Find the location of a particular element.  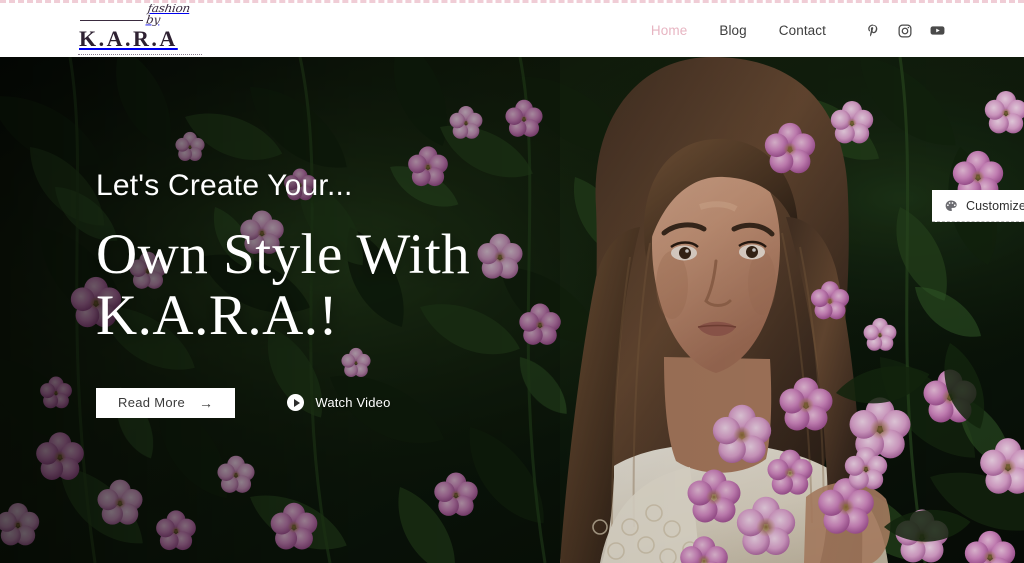

logo-top-row: fashion by is located at coordinates (142, 14).